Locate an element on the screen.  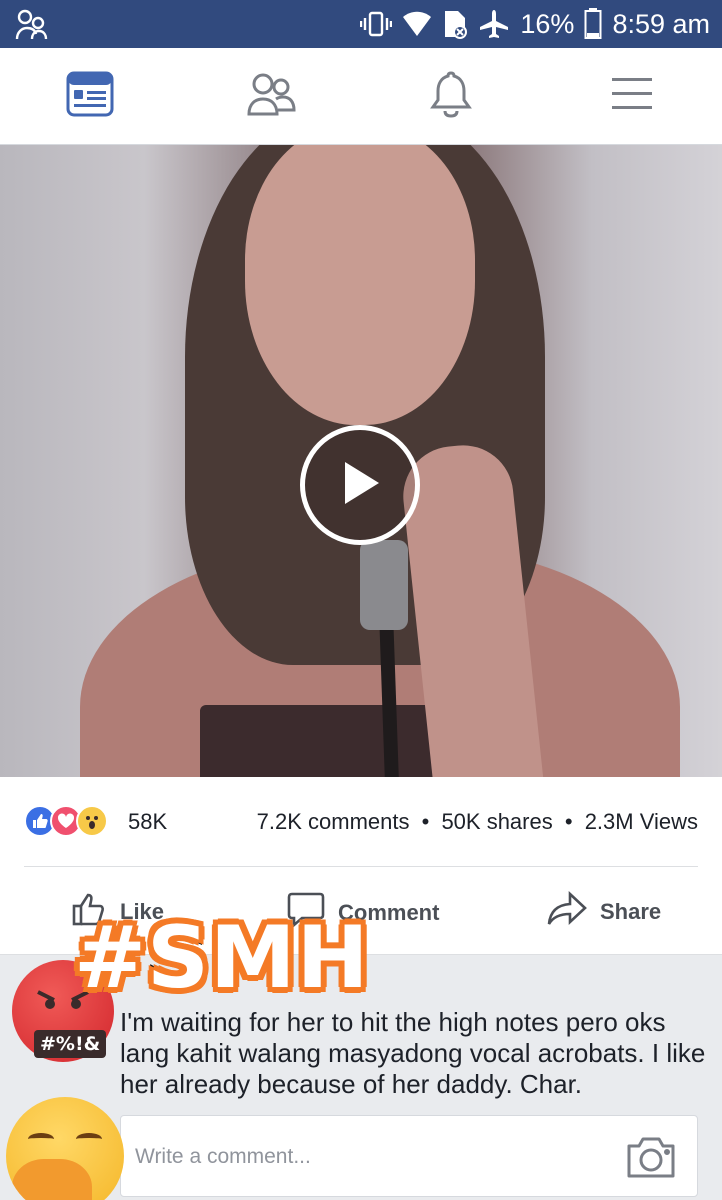
hand-over-mouth-icon is located at coordinates (52, 1179).